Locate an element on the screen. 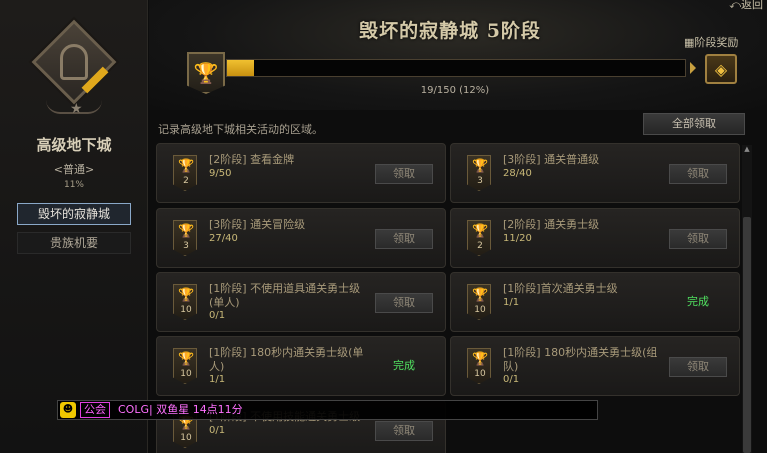 The width and height of the screenshot is (767, 453). claim-all-button: 全部领取 is located at coordinates (694, 124).